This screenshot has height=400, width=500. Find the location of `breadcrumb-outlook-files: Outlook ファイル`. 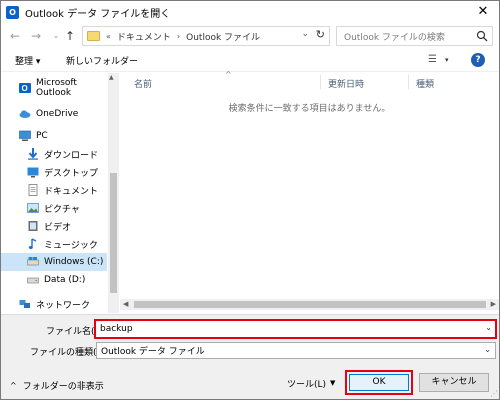

breadcrumb-outlook-files: Outlook ファイル is located at coordinates (223, 36).